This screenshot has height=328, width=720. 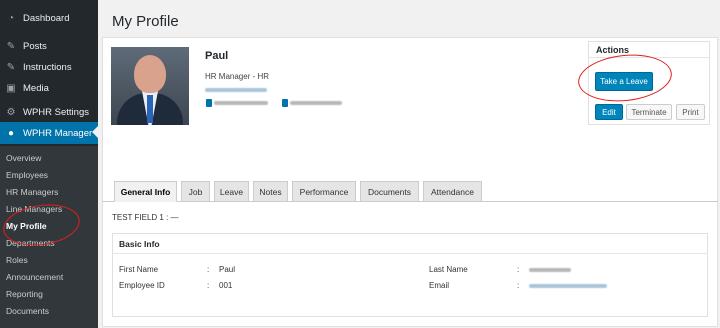 What do you see at coordinates (209, 103) in the screenshot?
I see `phone-icon` at bounding box center [209, 103].